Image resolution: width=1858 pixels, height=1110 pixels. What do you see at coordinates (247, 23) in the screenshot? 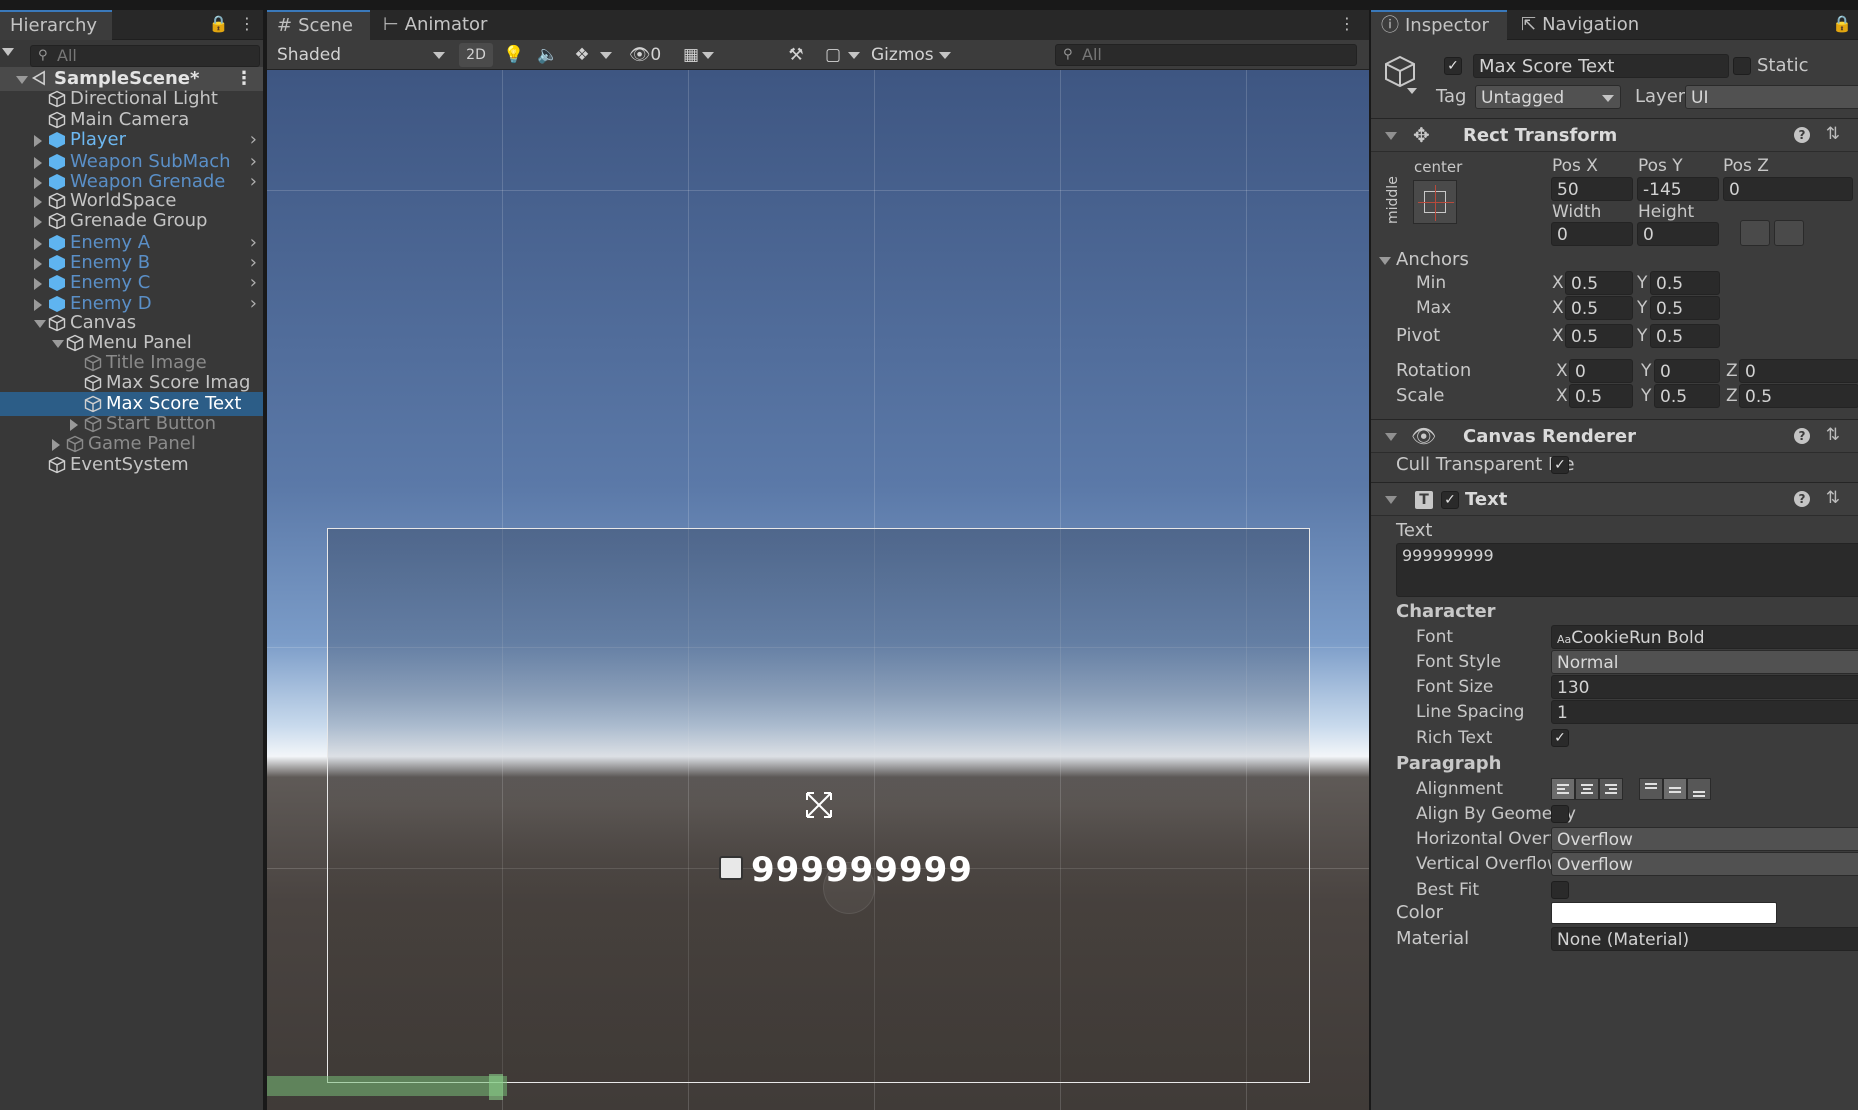
I see `more-options-icon: ⋮` at bounding box center [247, 23].